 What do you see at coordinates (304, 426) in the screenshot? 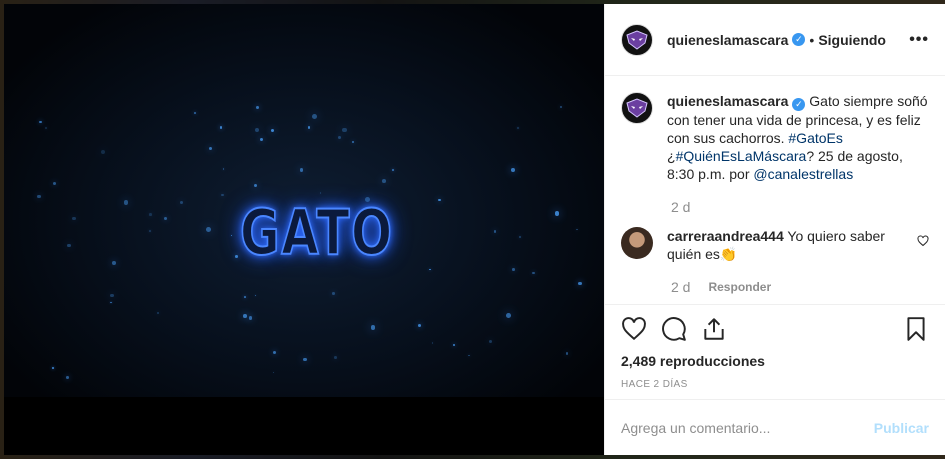
I see `video-letterbox` at bounding box center [304, 426].